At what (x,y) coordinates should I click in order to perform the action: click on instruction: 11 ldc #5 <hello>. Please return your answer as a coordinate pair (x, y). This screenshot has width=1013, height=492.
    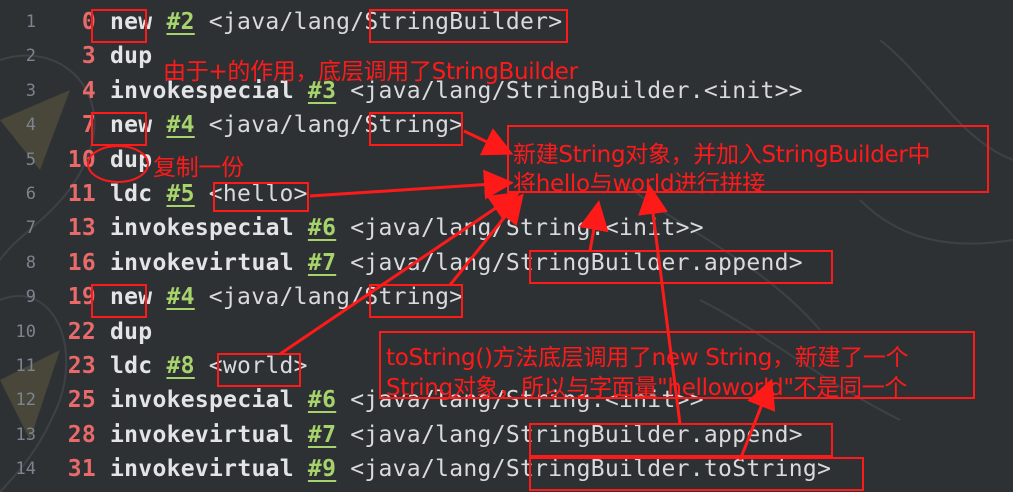
    Looking at the image, I should click on (177, 194).